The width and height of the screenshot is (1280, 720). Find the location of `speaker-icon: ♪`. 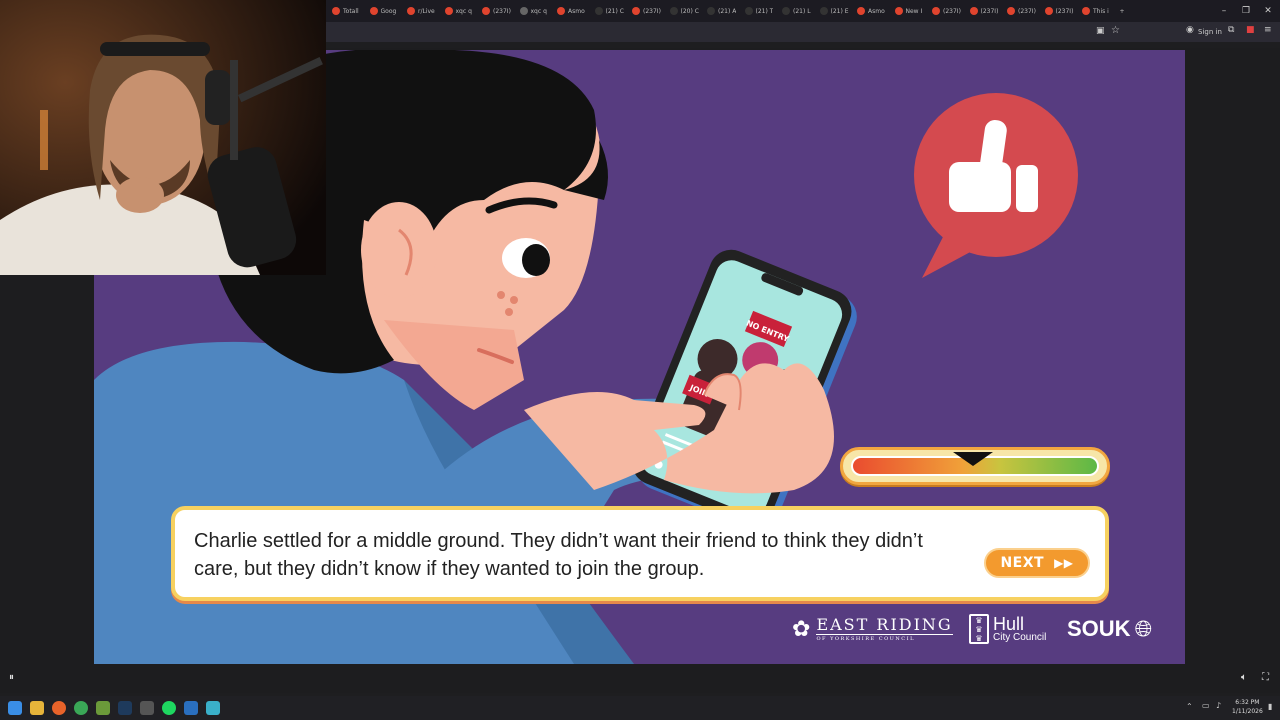

speaker-icon: ♪ is located at coordinates (1218, 705).